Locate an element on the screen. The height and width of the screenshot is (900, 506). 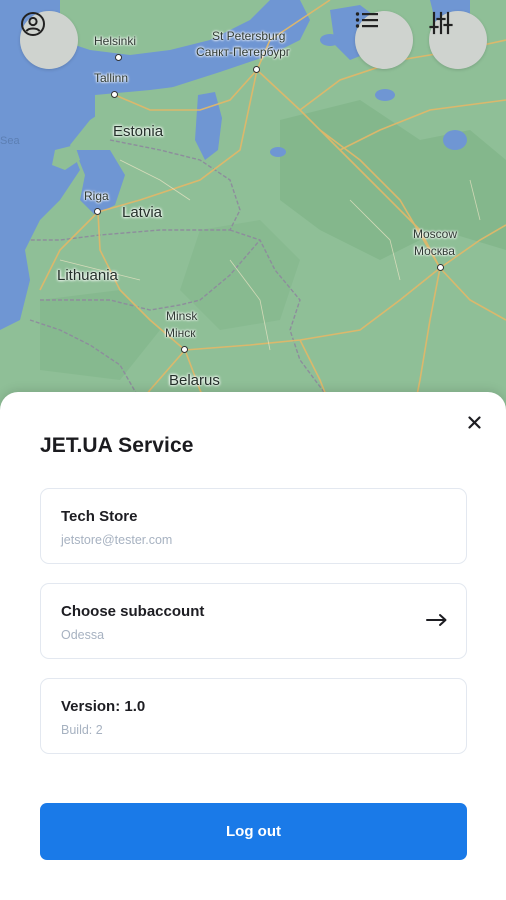
map-label-st-petersburg: St Petersburg is located at coordinates (249, 36).